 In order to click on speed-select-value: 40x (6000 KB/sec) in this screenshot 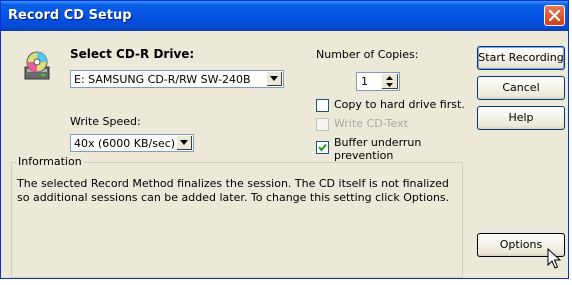, I will do `click(125, 143)`.